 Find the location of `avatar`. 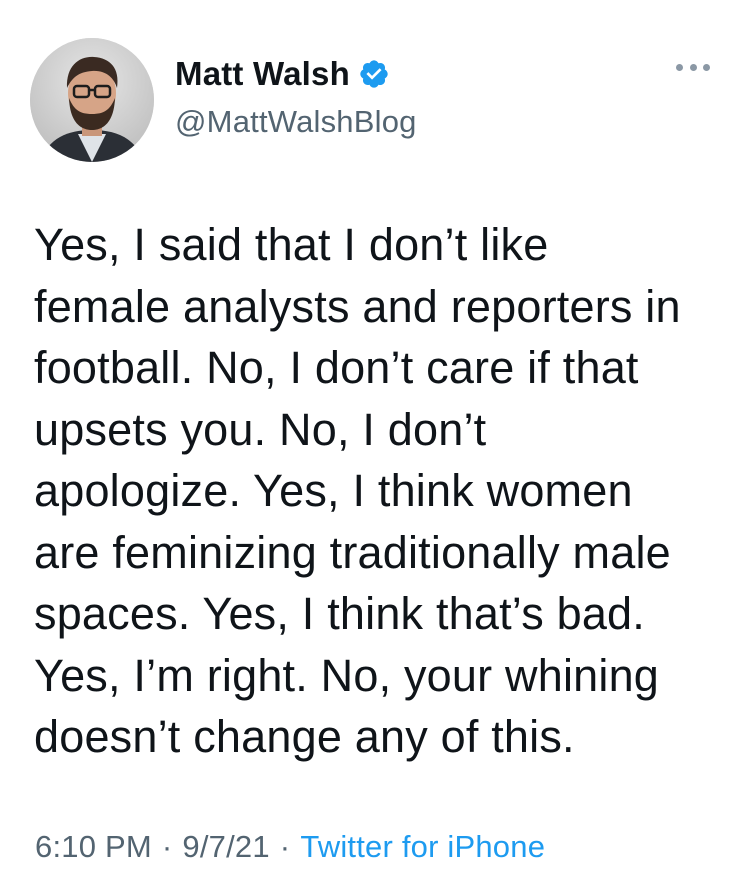

avatar is located at coordinates (92, 100).